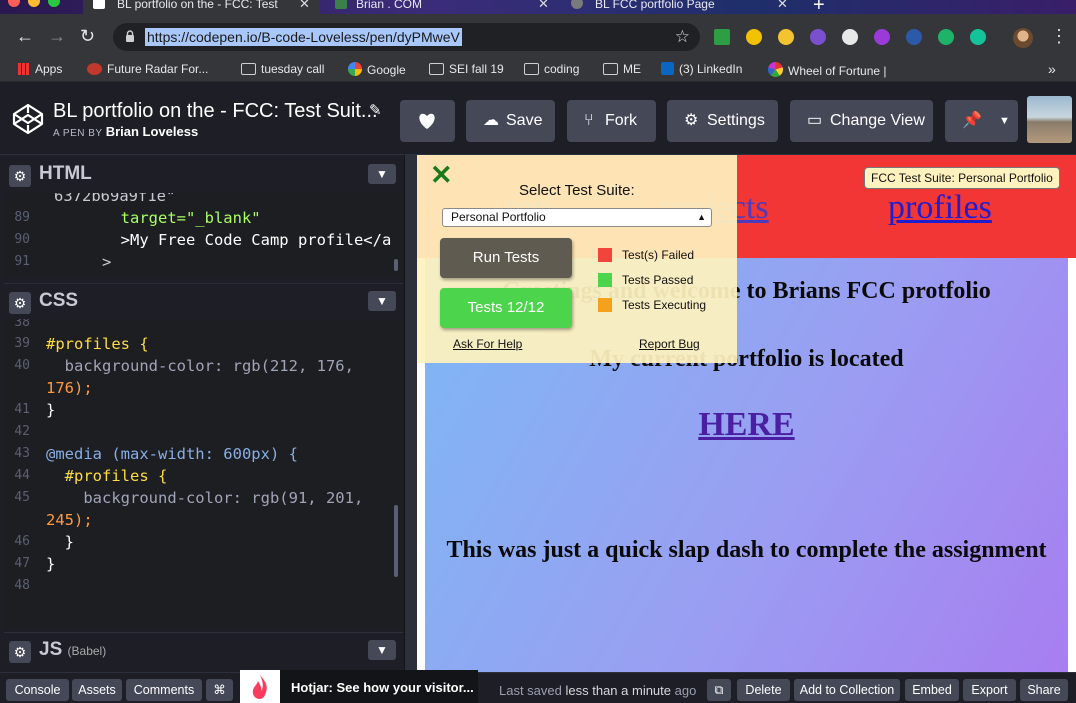 The width and height of the screenshot is (1076, 703). I want to click on css-pane-title: CSS, so click(59, 300).